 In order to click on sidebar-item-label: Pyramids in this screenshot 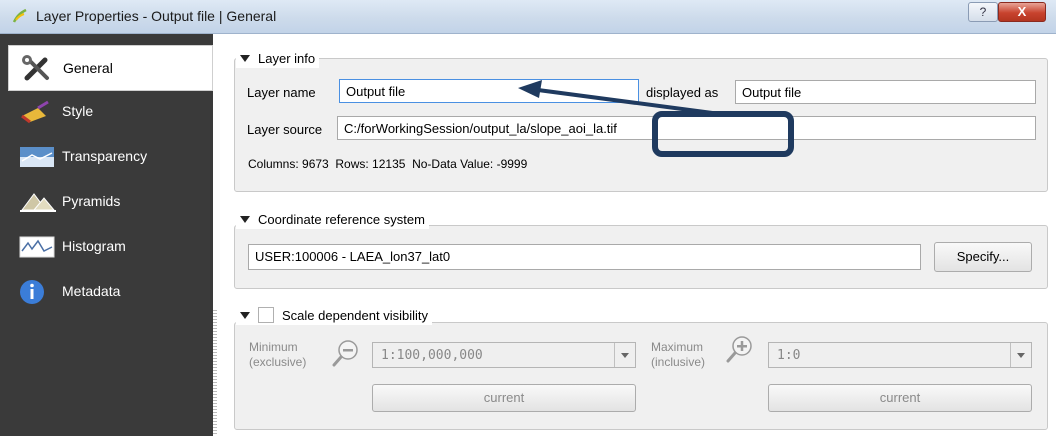, I will do `click(91, 201)`.